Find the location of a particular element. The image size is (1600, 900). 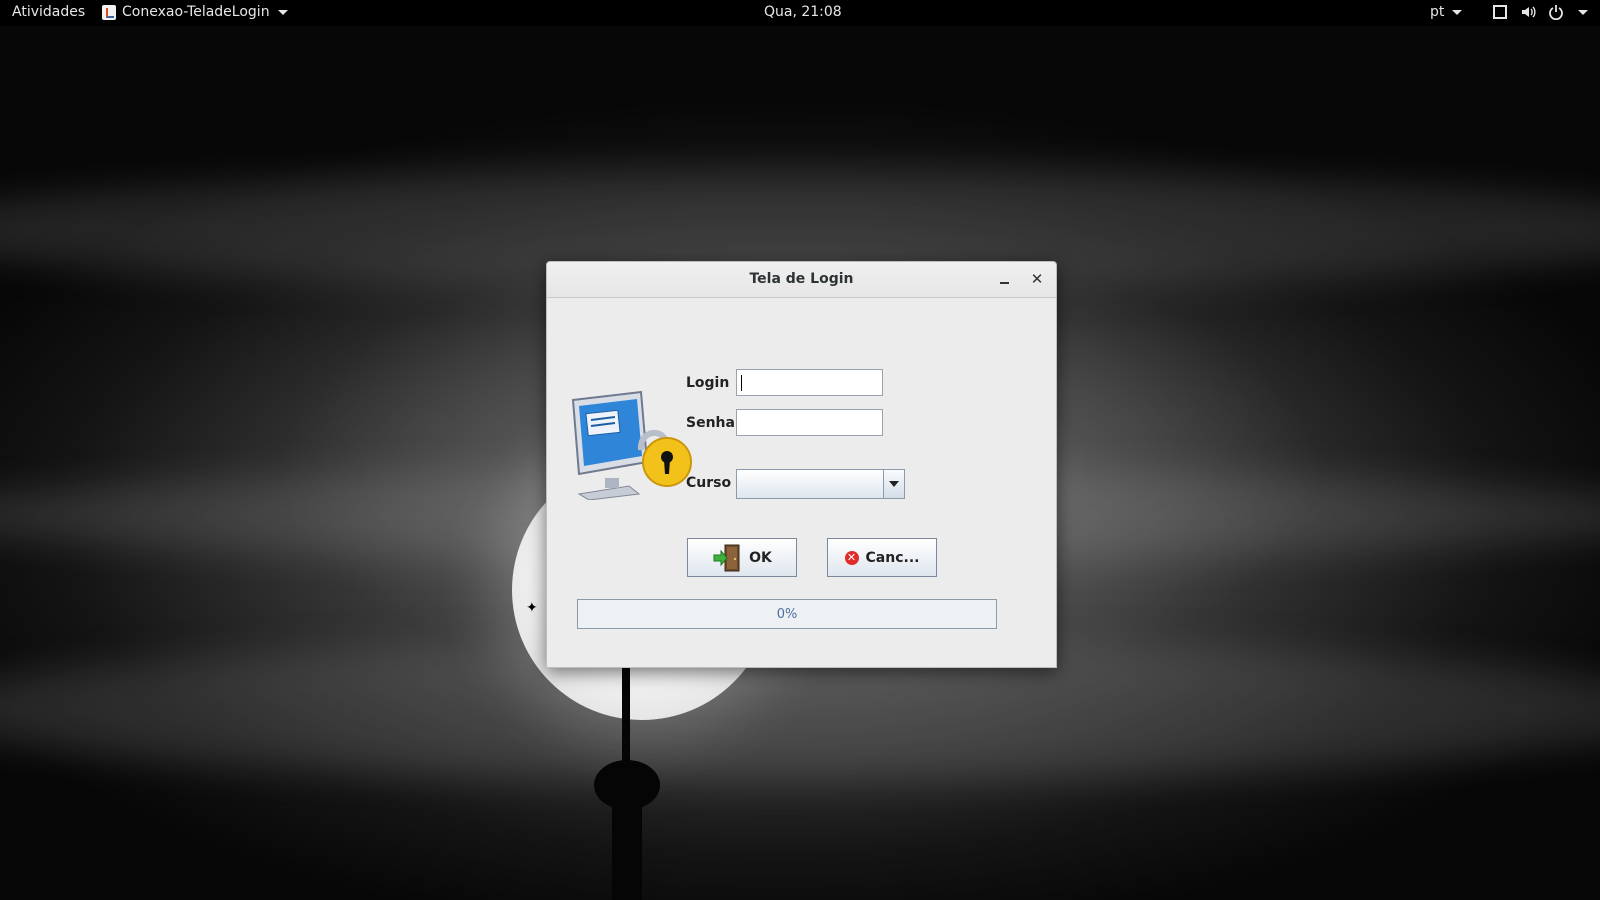

password-input is located at coordinates (809, 422).